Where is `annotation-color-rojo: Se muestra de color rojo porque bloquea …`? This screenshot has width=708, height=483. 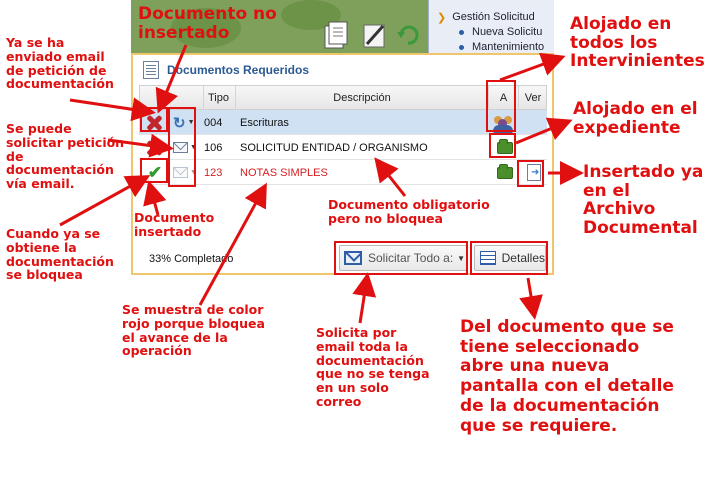 annotation-color-rojo: Se muestra de color rojo porque bloquea … is located at coordinates (193, 330).